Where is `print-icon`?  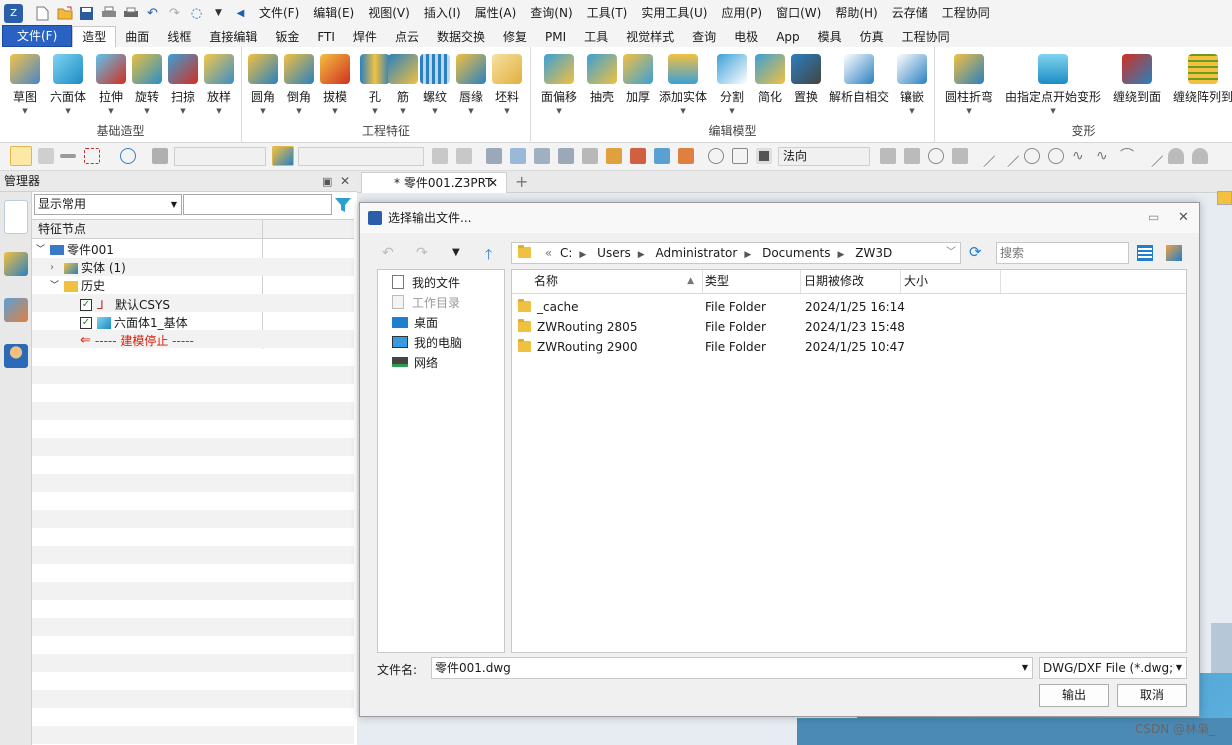
print-icon is located at coordinates (108, 13).